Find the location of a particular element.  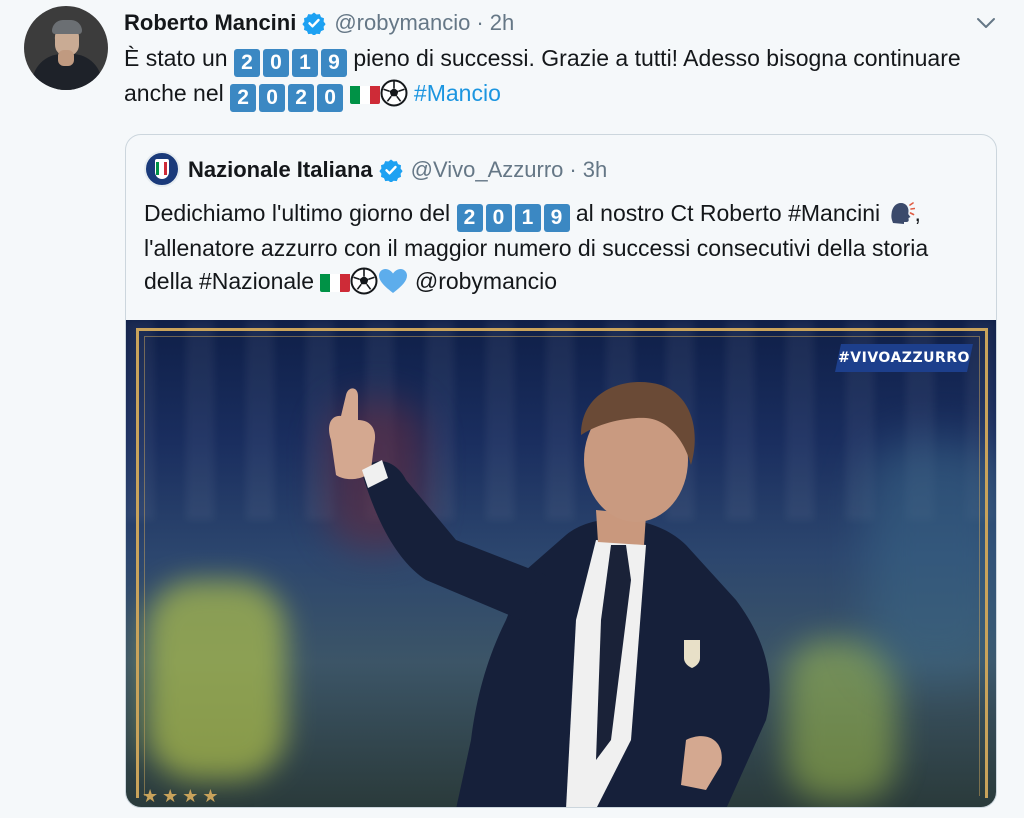

chevron-down-icon is located at coordinates (986, 23).